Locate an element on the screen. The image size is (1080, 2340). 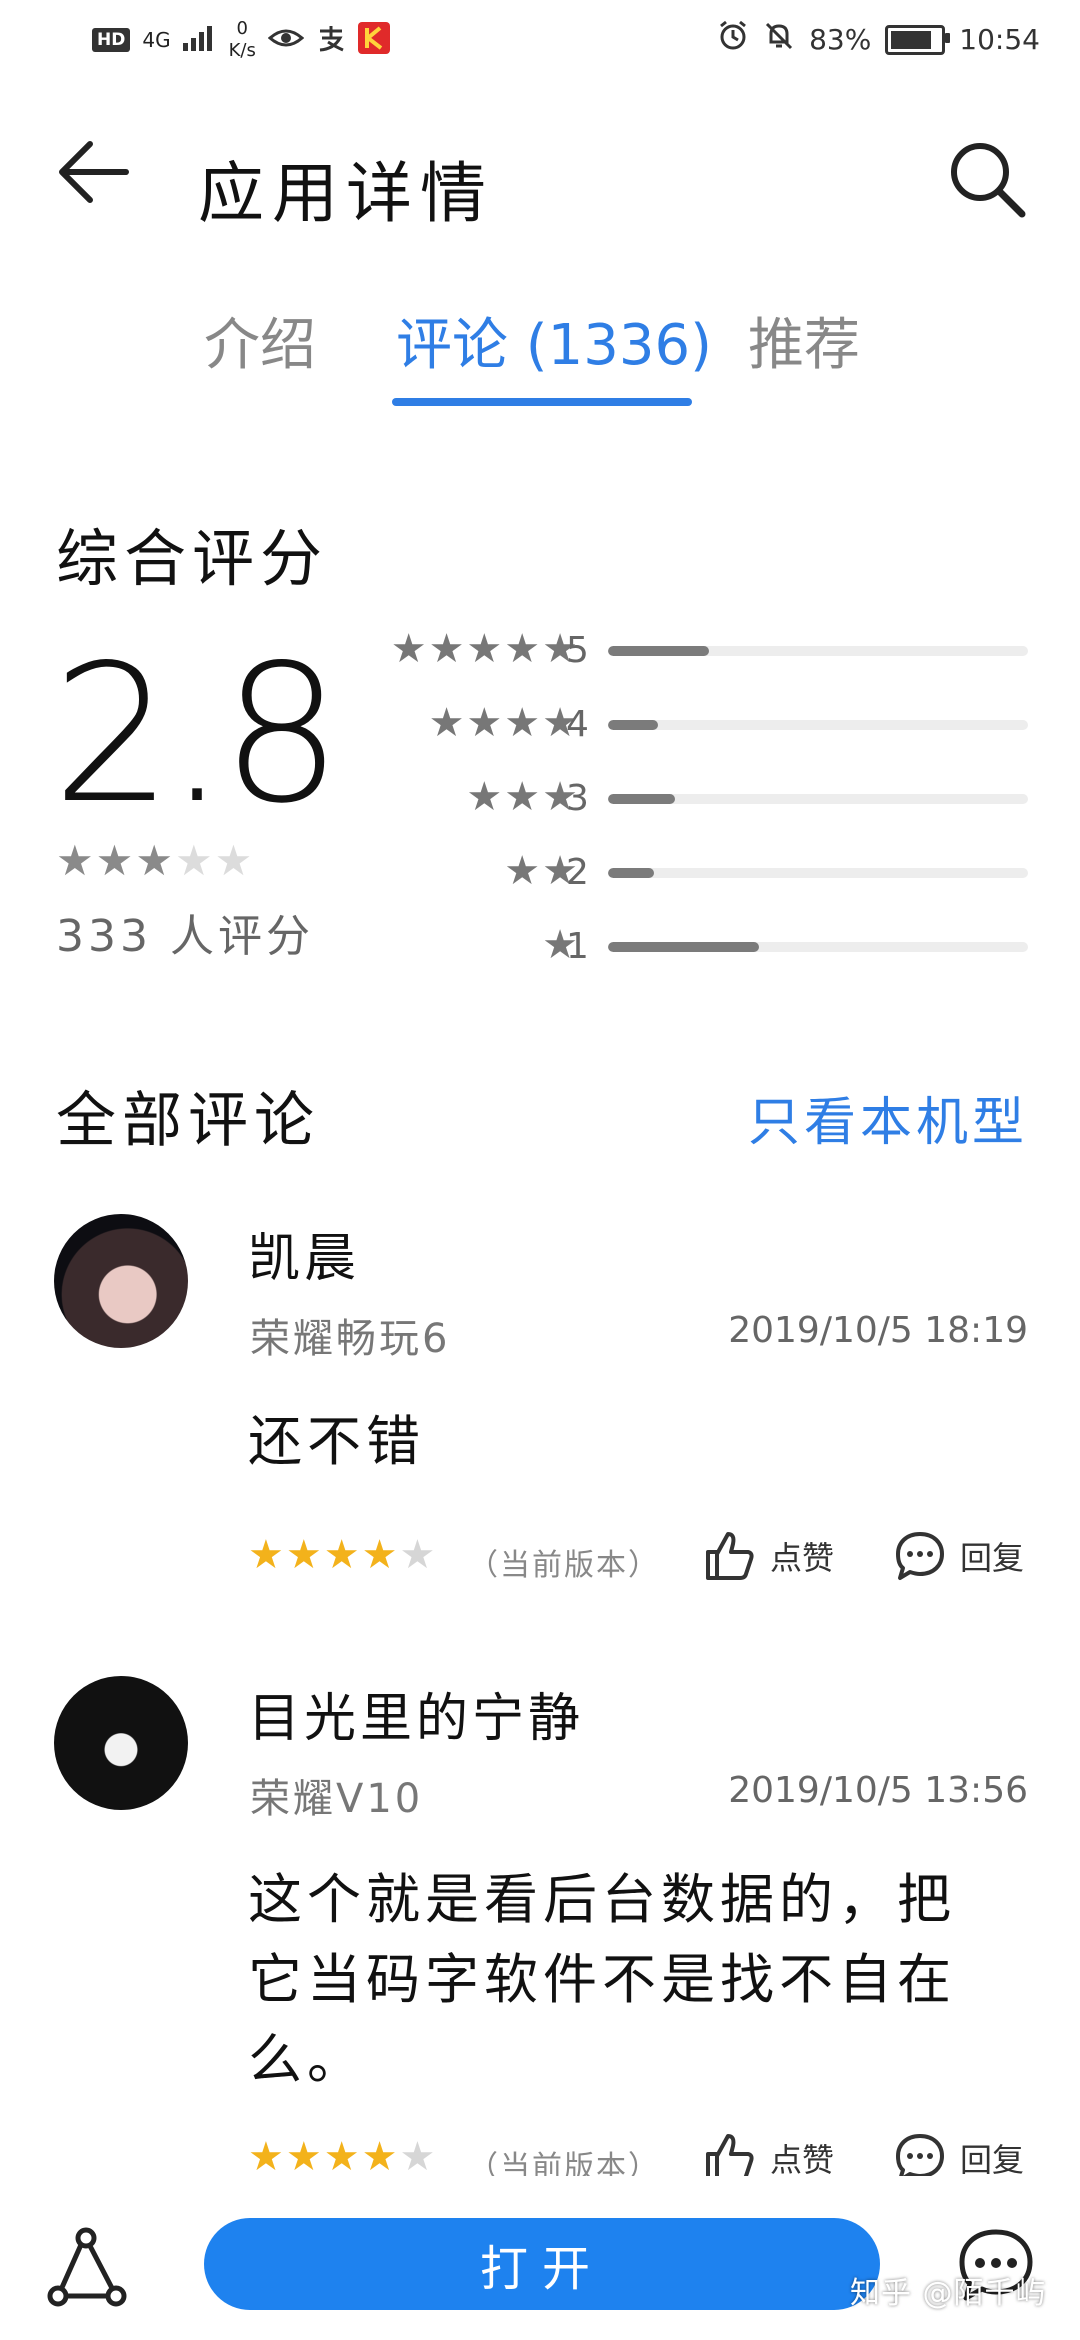
distribution-row: ★★★★★ 5 is located at coordinates (690, 649).